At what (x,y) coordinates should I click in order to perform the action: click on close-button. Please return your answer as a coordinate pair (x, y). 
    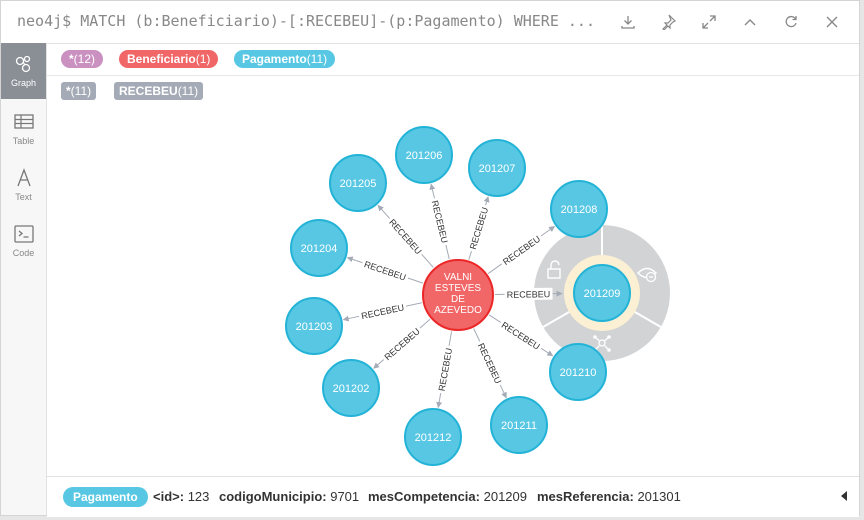
    Looking at the image, I should click on (832, 22).